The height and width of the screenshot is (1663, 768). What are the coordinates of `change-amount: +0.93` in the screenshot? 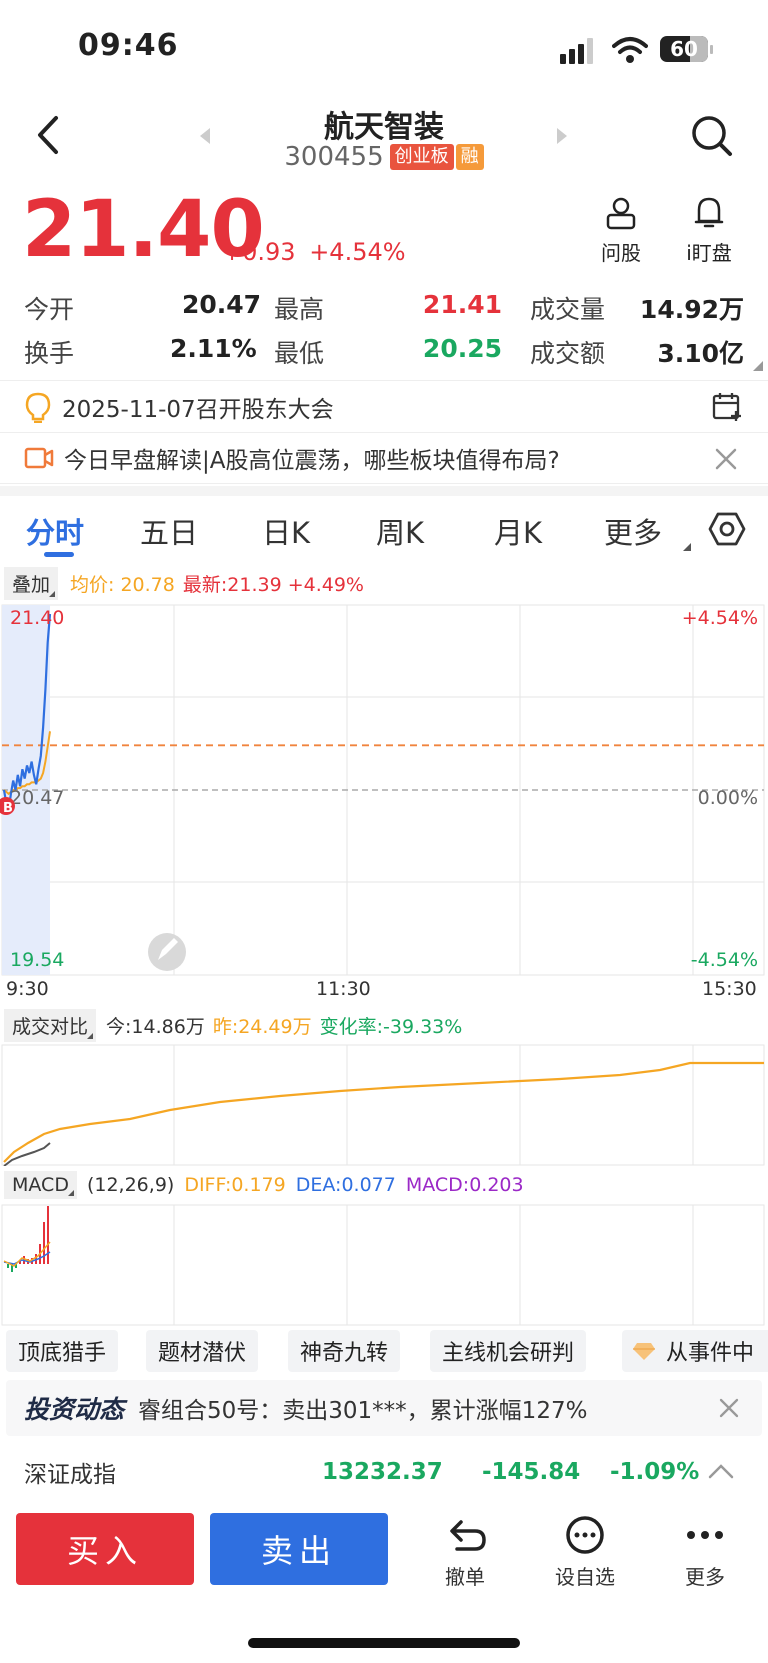 It's located at (259, 252).